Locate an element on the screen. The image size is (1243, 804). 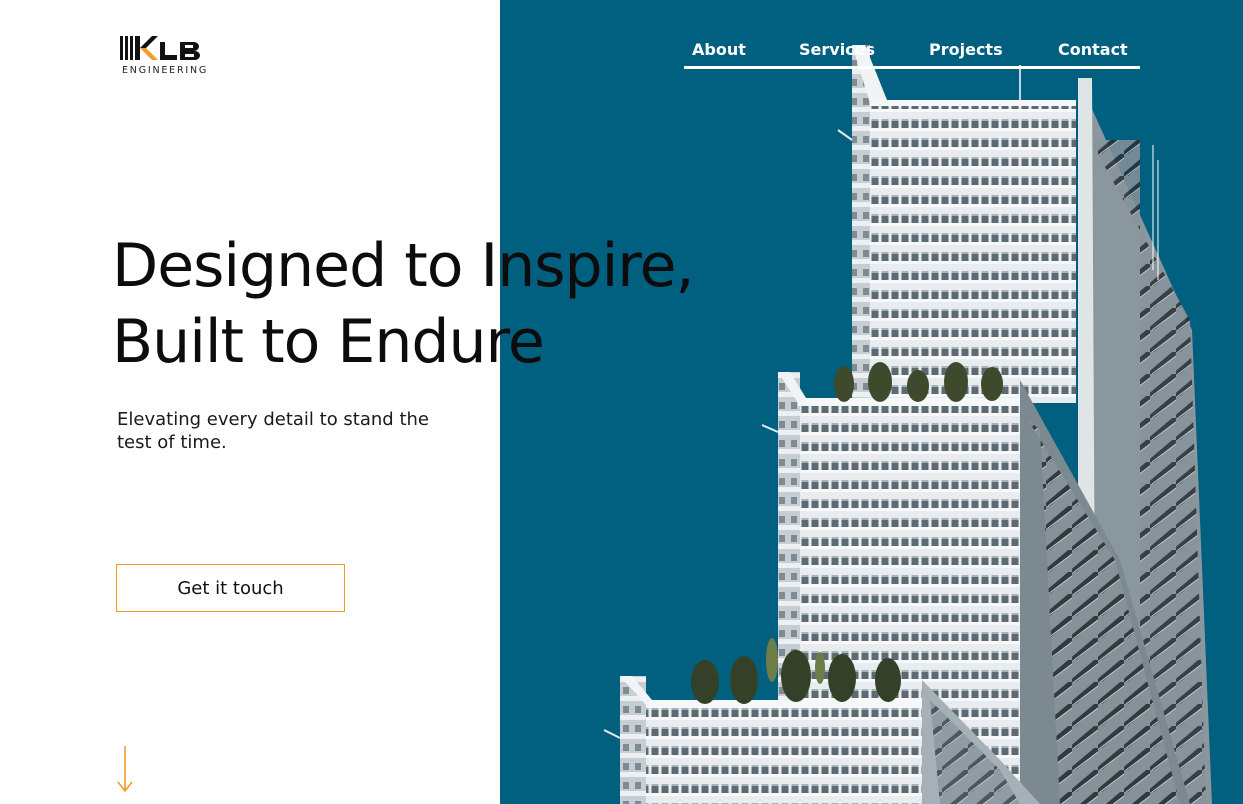
brand-logo: ENGINEERING is located at coordinates (165, 56).